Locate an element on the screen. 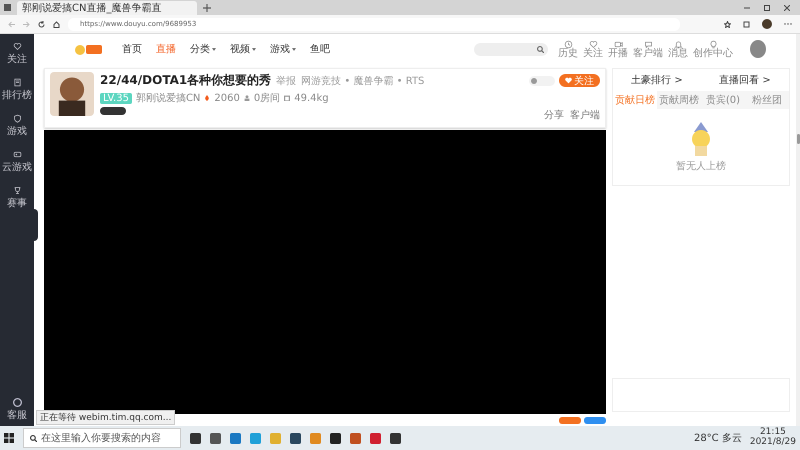  trophy-icon is located at coordinates (17, 190).